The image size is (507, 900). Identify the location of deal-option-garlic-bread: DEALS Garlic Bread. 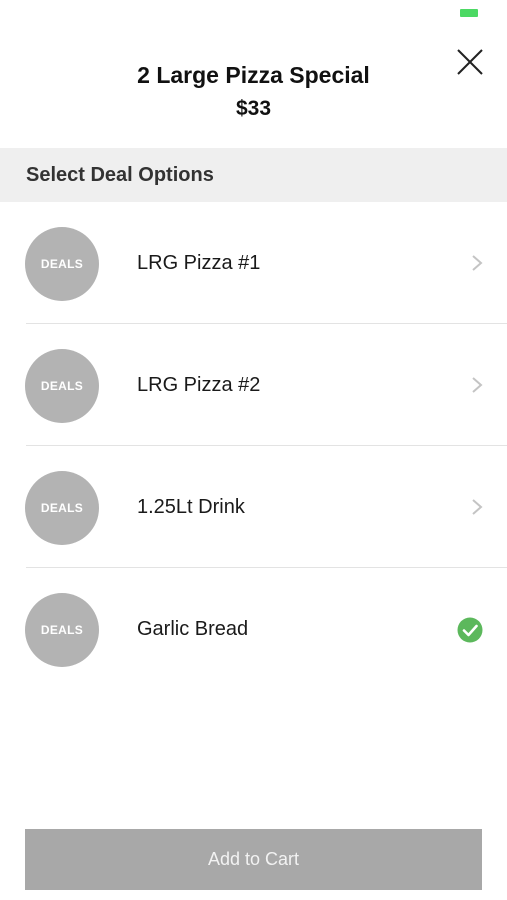
(253, 629).